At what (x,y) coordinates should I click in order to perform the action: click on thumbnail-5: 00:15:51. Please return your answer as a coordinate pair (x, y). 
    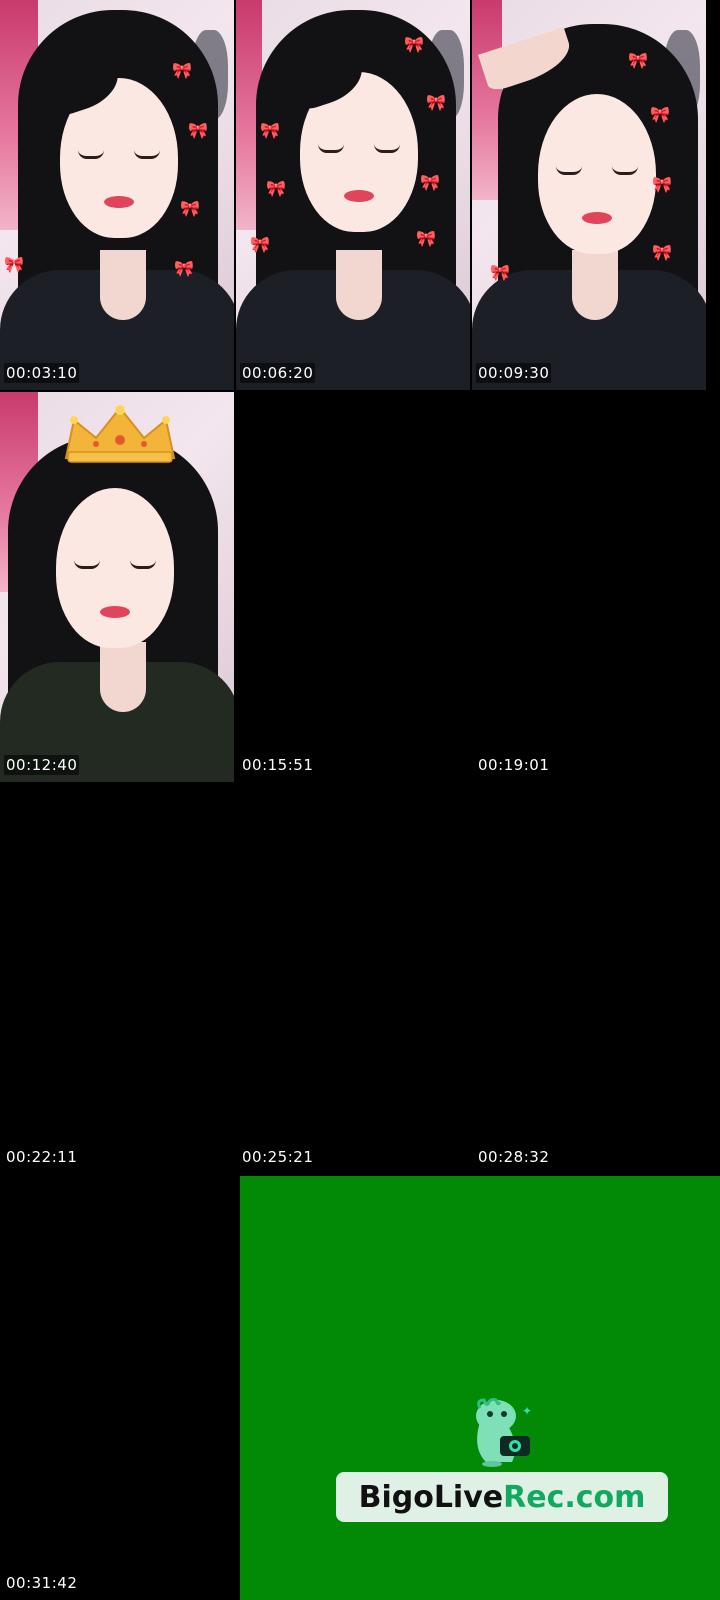
    Looking at the image, I should click on (353, 587).